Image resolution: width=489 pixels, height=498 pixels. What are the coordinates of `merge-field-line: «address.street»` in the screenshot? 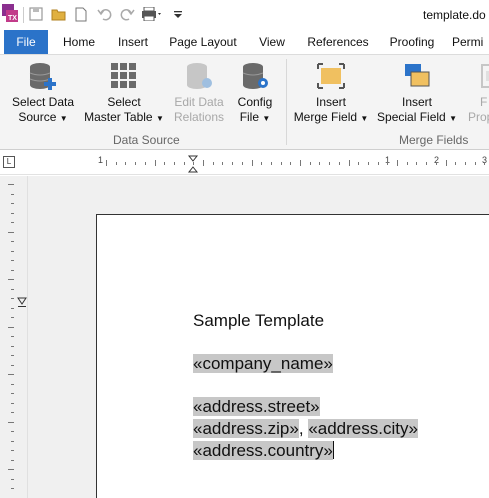 It's located at (256, 407).